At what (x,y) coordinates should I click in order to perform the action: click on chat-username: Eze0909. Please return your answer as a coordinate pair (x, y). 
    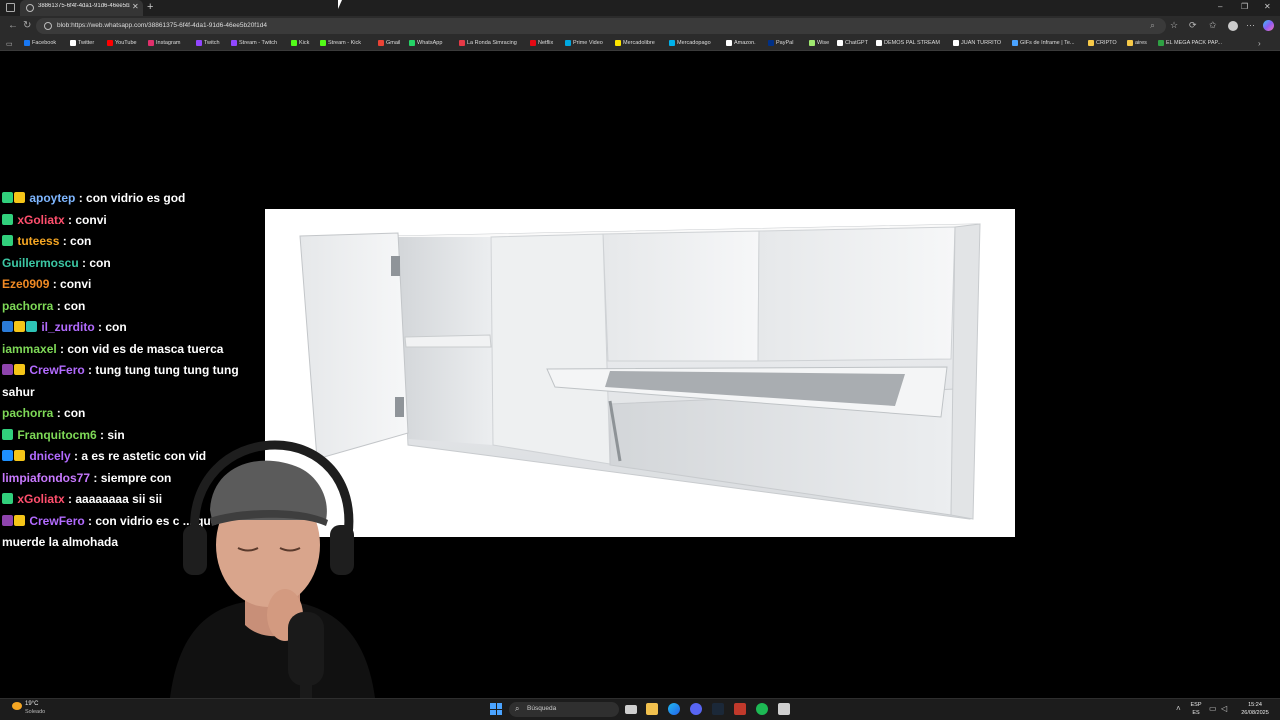
    Looking at the image, I should click on (25, 284).